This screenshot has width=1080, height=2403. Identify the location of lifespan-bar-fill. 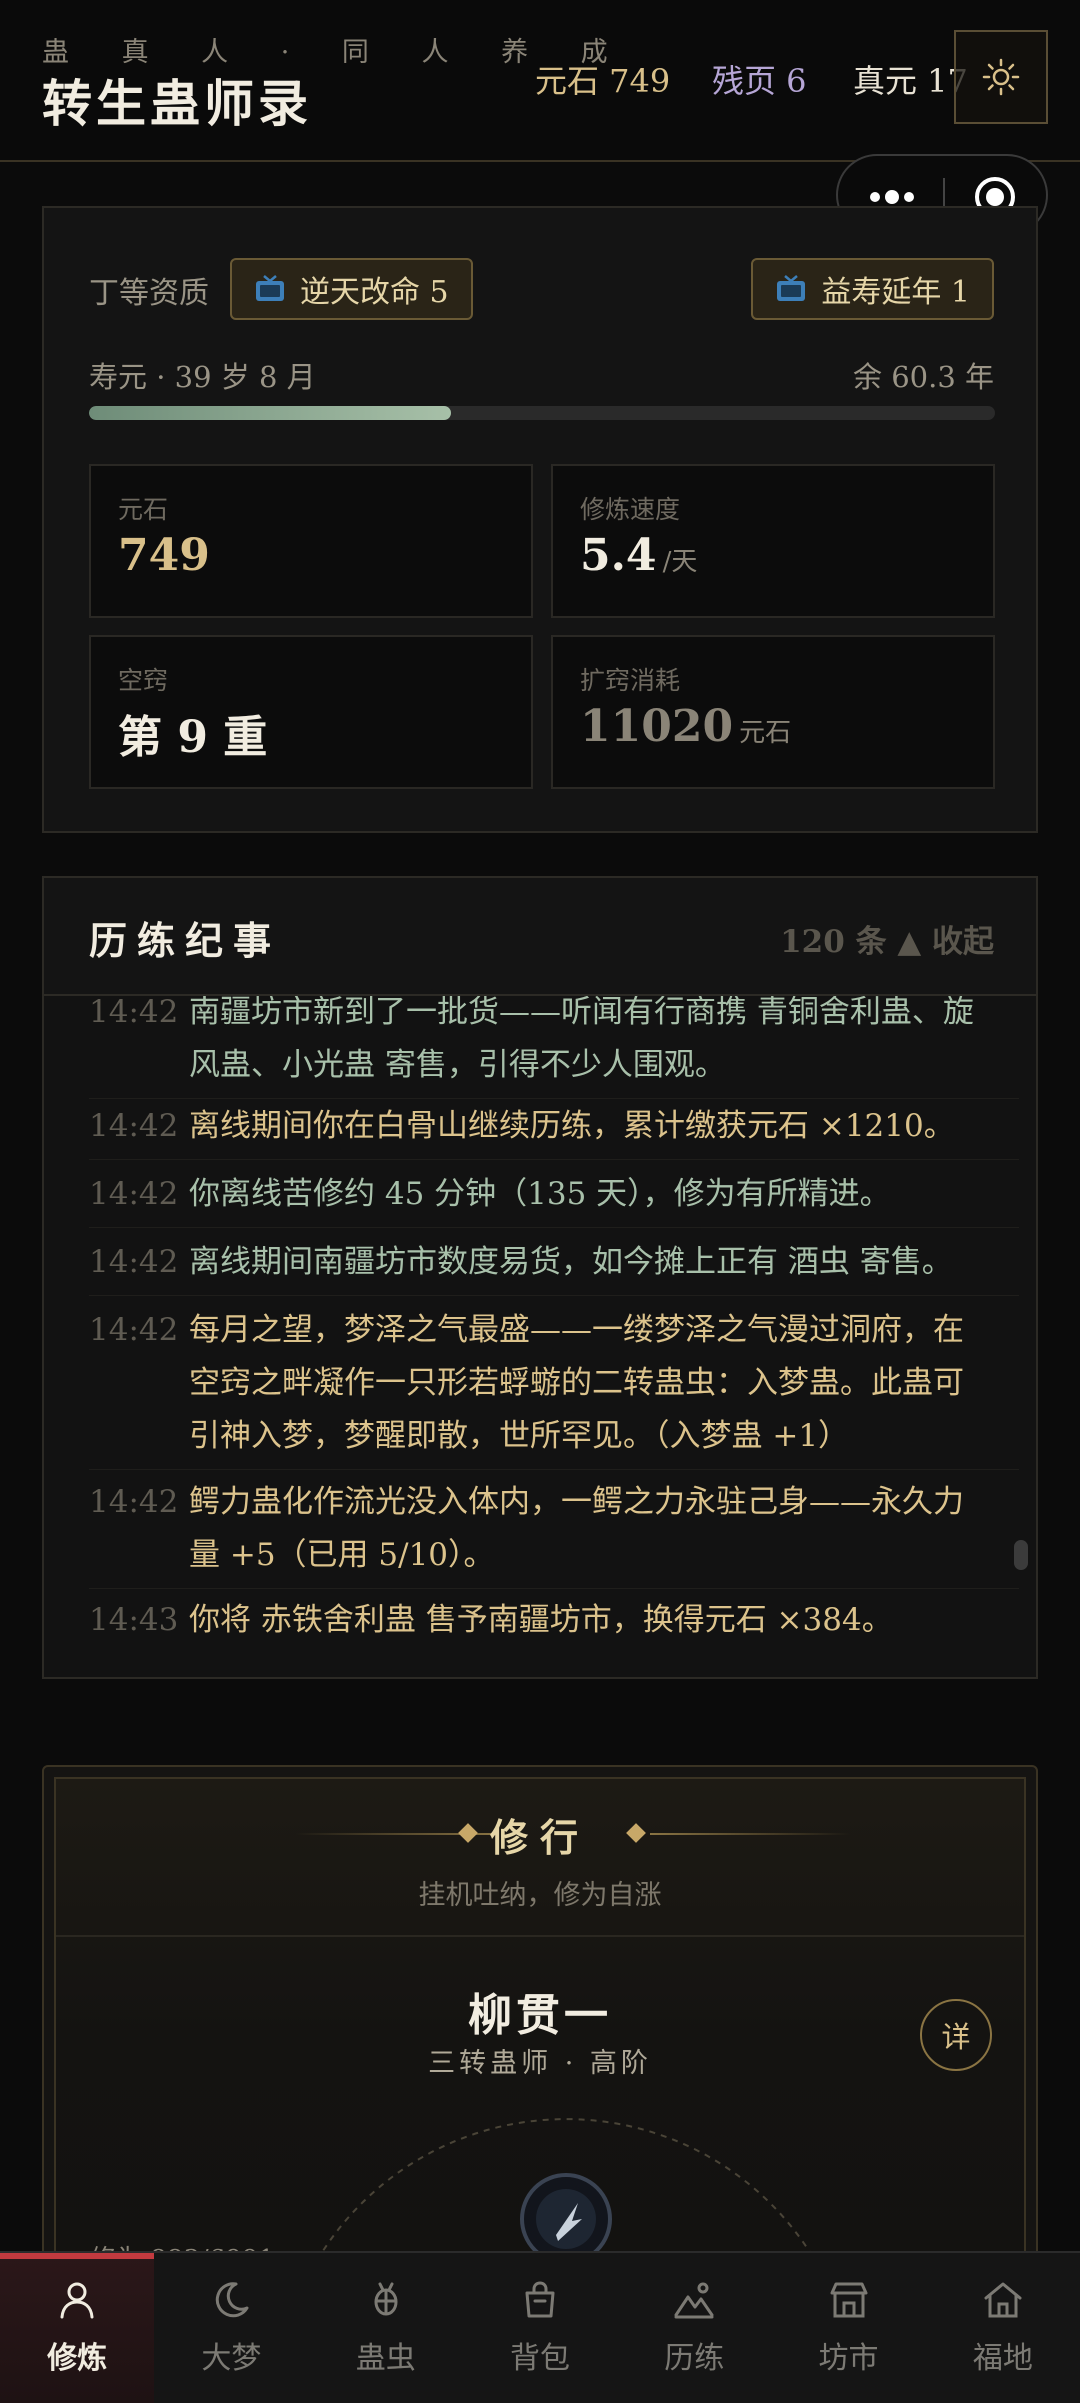
(270, 413).